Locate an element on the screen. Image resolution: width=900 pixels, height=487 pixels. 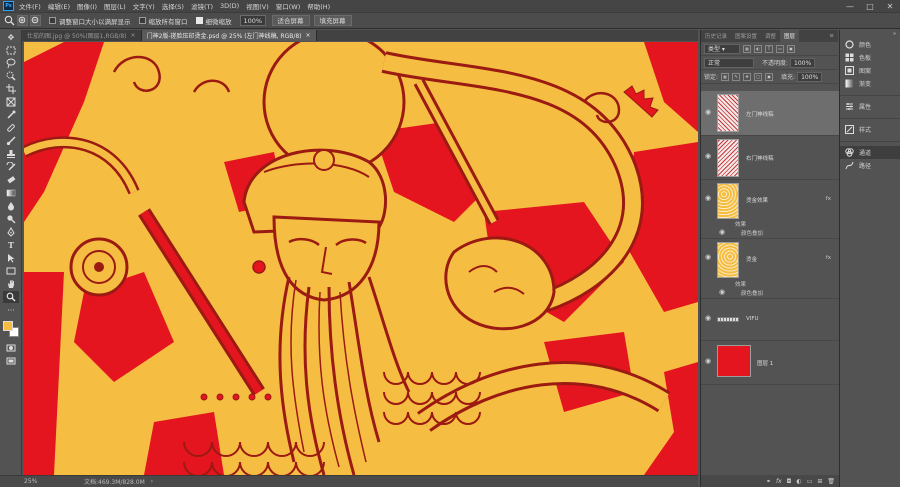
adjustment-layer-icon: ◐ is located at coordinates (798, 481).